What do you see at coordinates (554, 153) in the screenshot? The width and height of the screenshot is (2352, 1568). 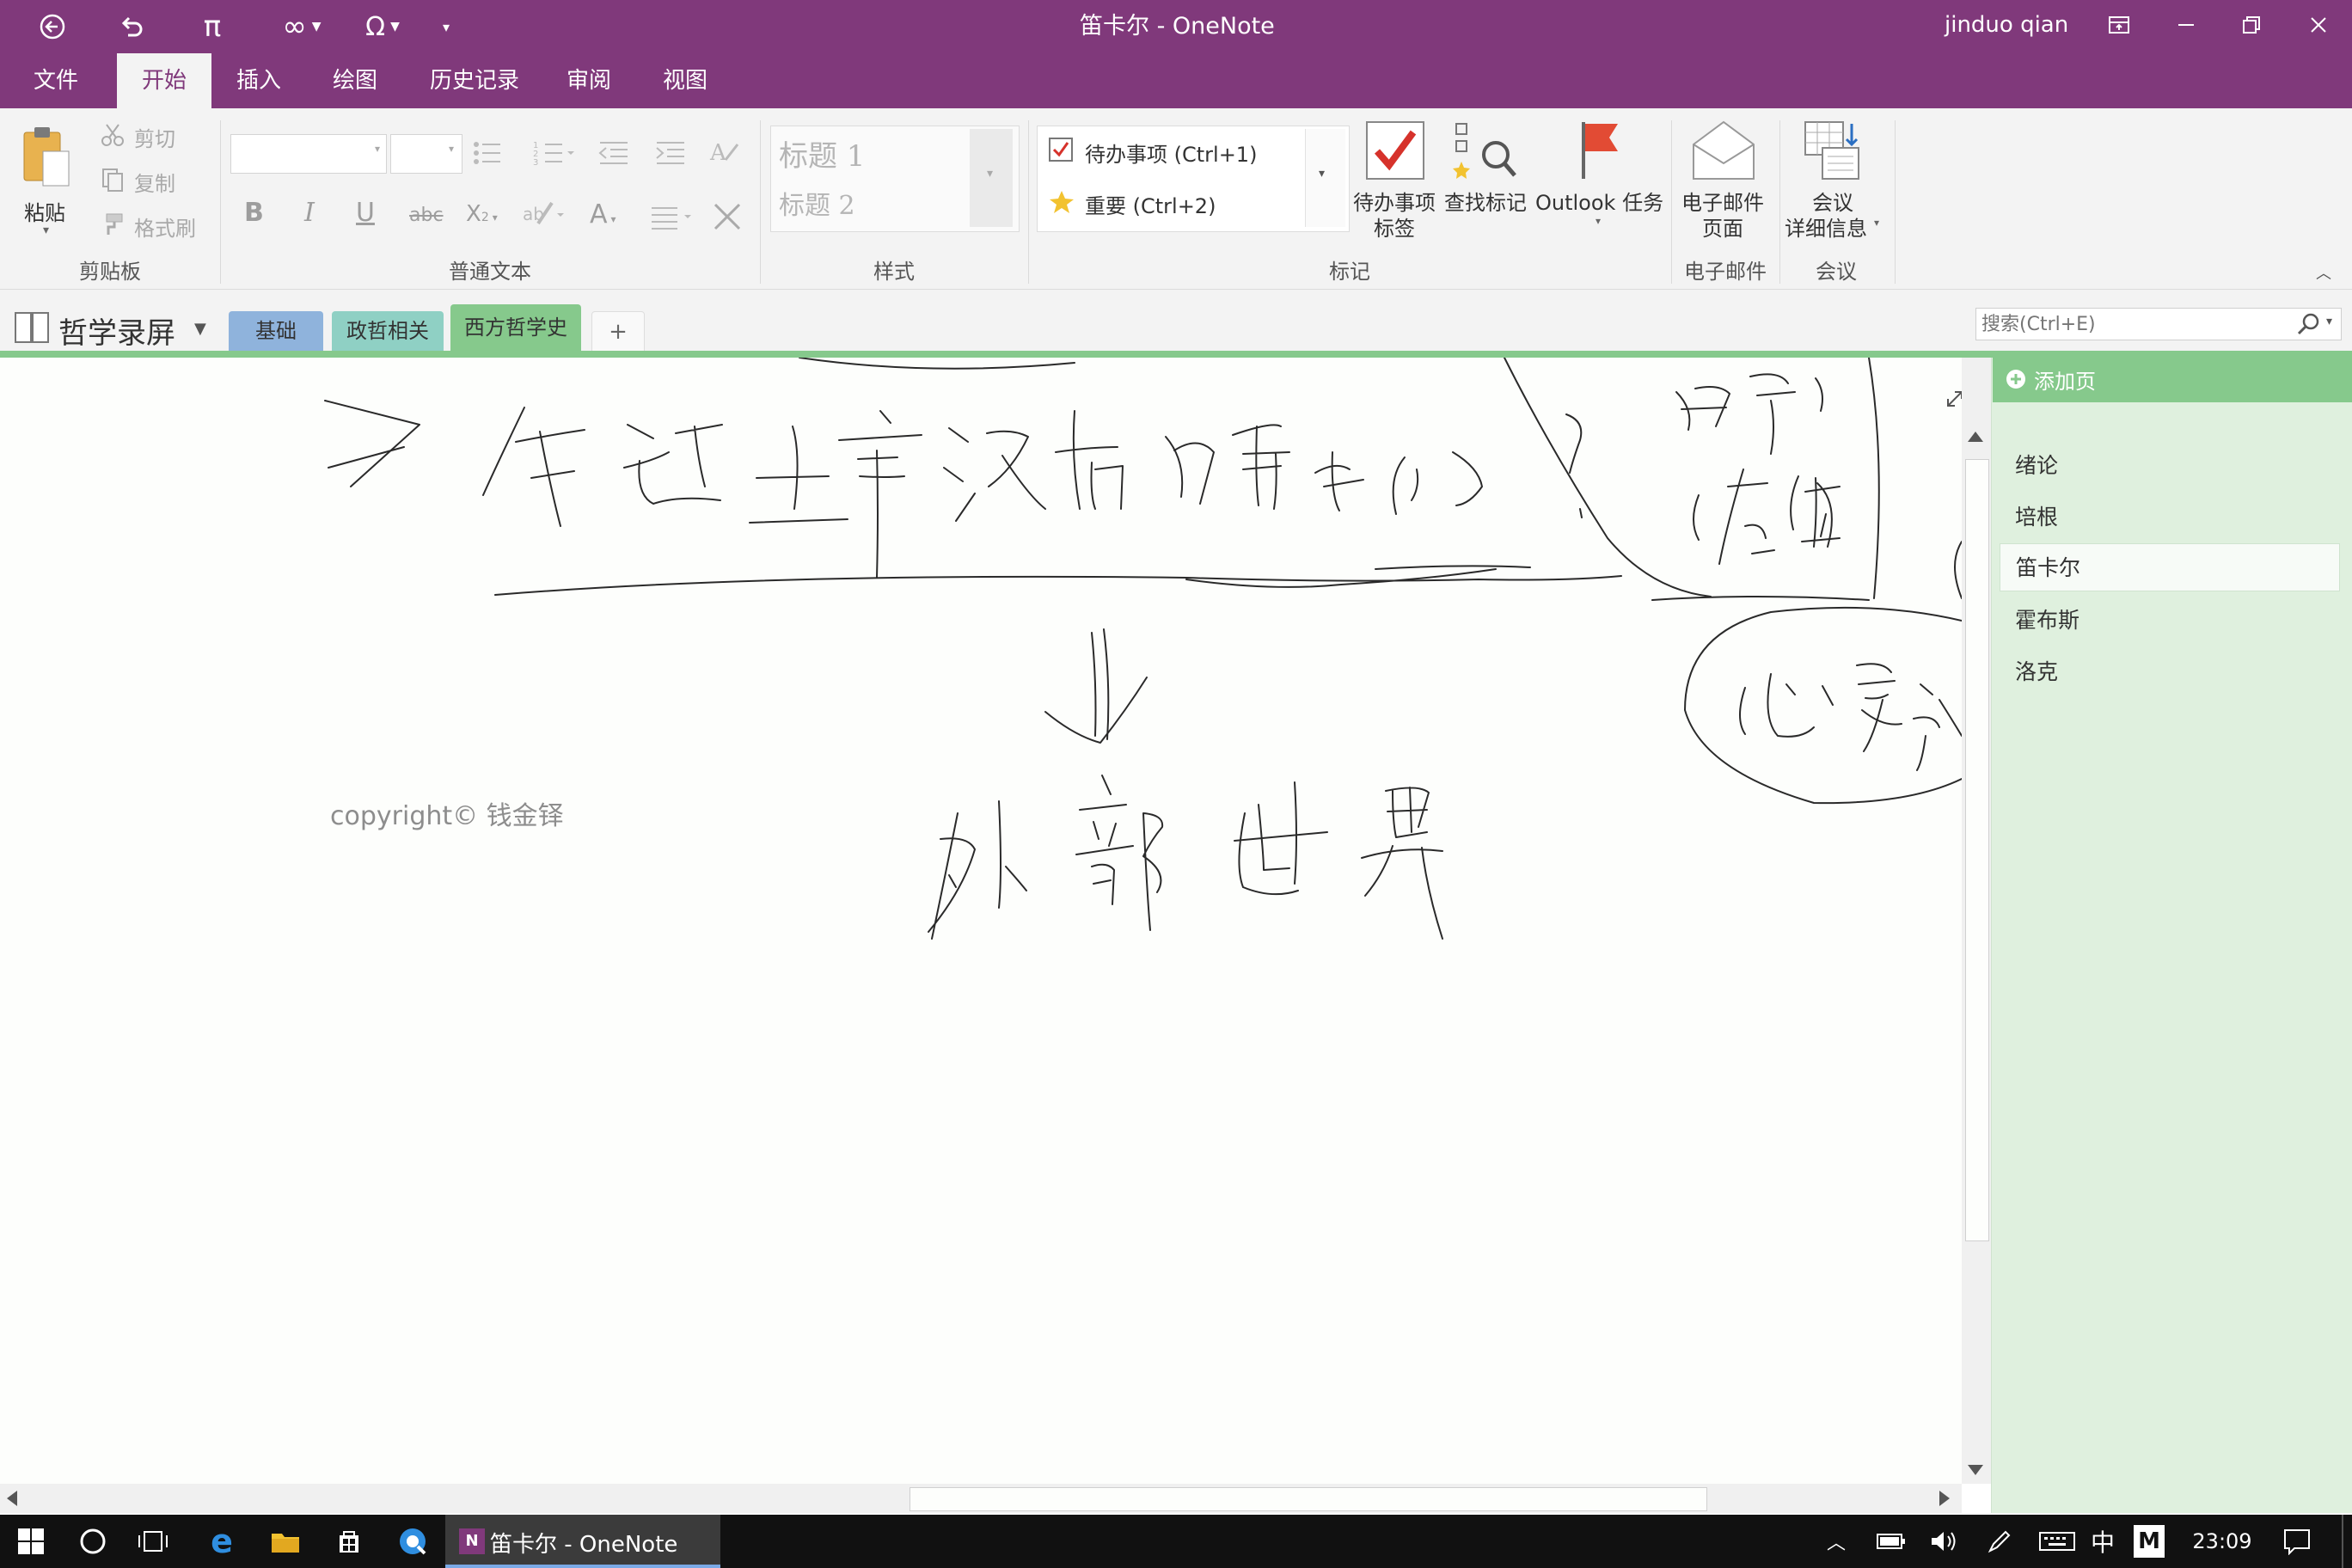 I see `numbering-icon: 123` at bounding box center [554, 153].